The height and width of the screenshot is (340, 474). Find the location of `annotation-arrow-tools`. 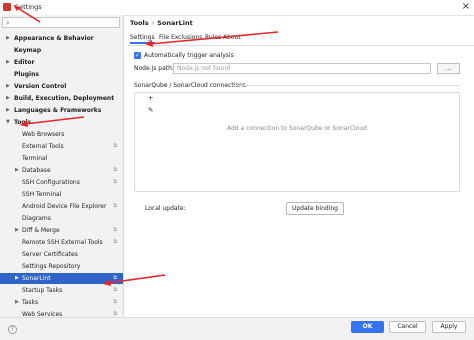

annotation-arrow-tools is located at coordinates (54, 120).